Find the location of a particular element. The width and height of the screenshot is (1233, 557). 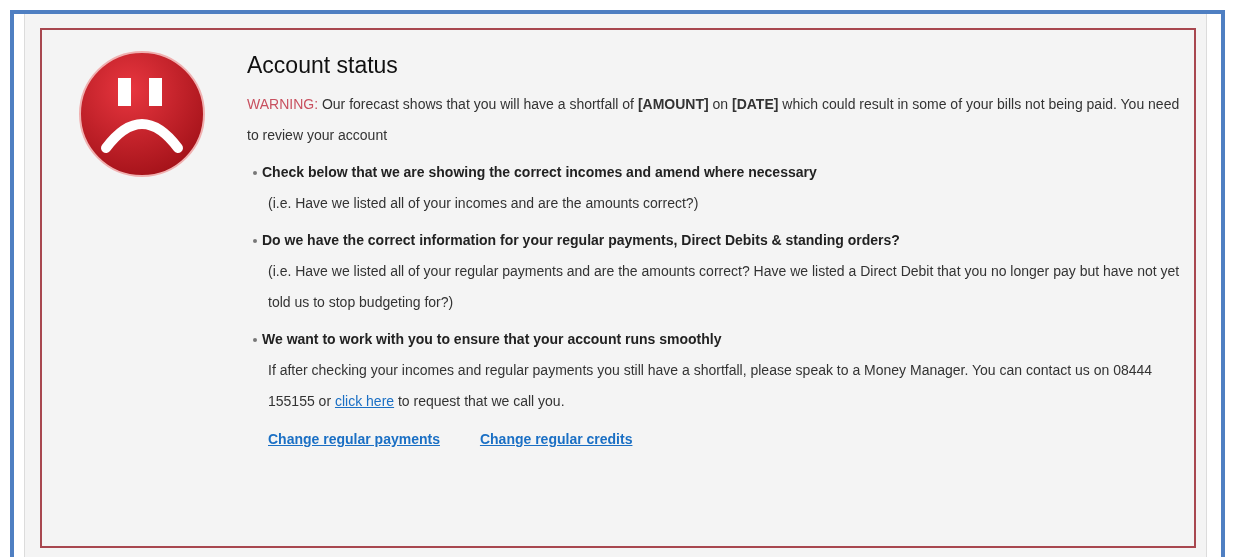

item-detail: (i.e. Have we listed all of your regular payments and are the amounts correct? Have we listed a Direct Debit that you no longer pay but have not yet told us to stop budgeting for?) is located at coordinates (724, 287).